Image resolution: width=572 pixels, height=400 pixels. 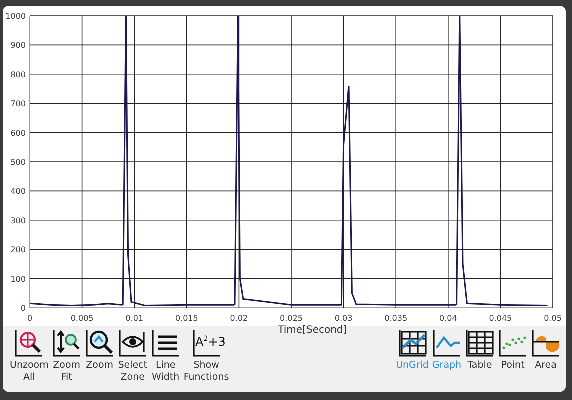 What do you see at coordinates (413, 343) in the screenshot?
I see `grid-chart-icon` at bounding box center [413, 343].